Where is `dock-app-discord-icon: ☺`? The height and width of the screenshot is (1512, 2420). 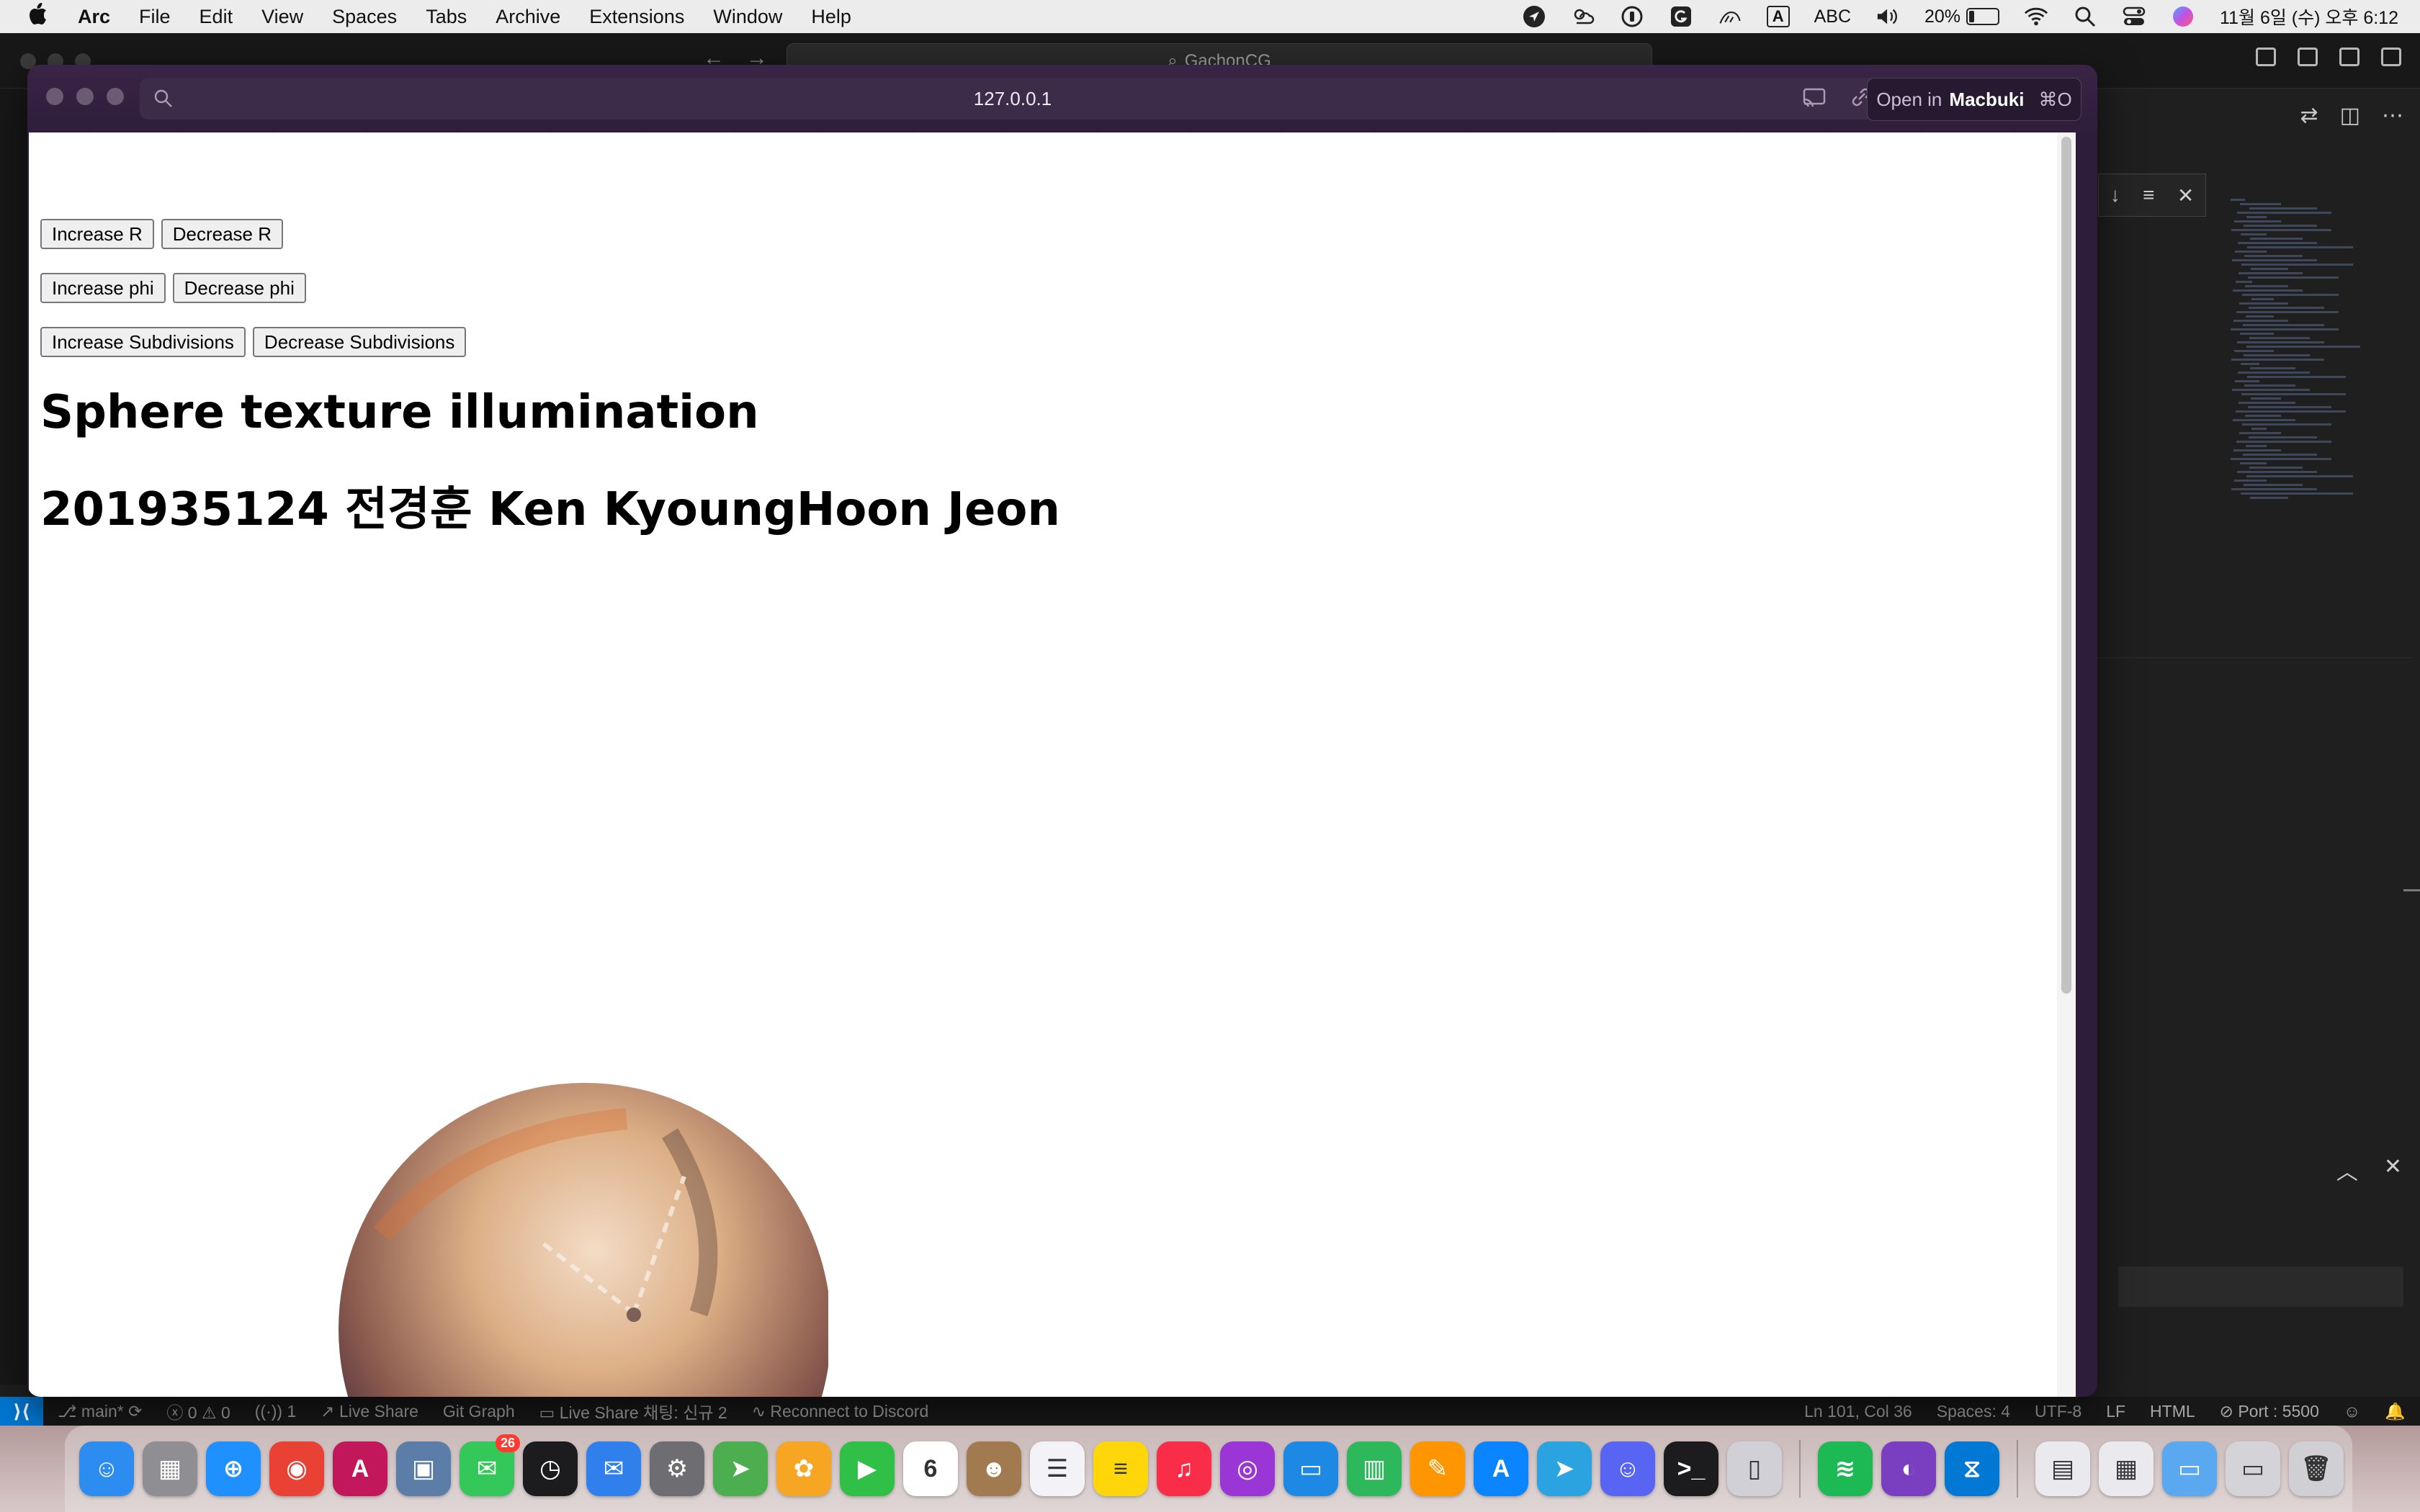
dock-app-discord-icon: ☺ is located at coordinates (1627, 1468).